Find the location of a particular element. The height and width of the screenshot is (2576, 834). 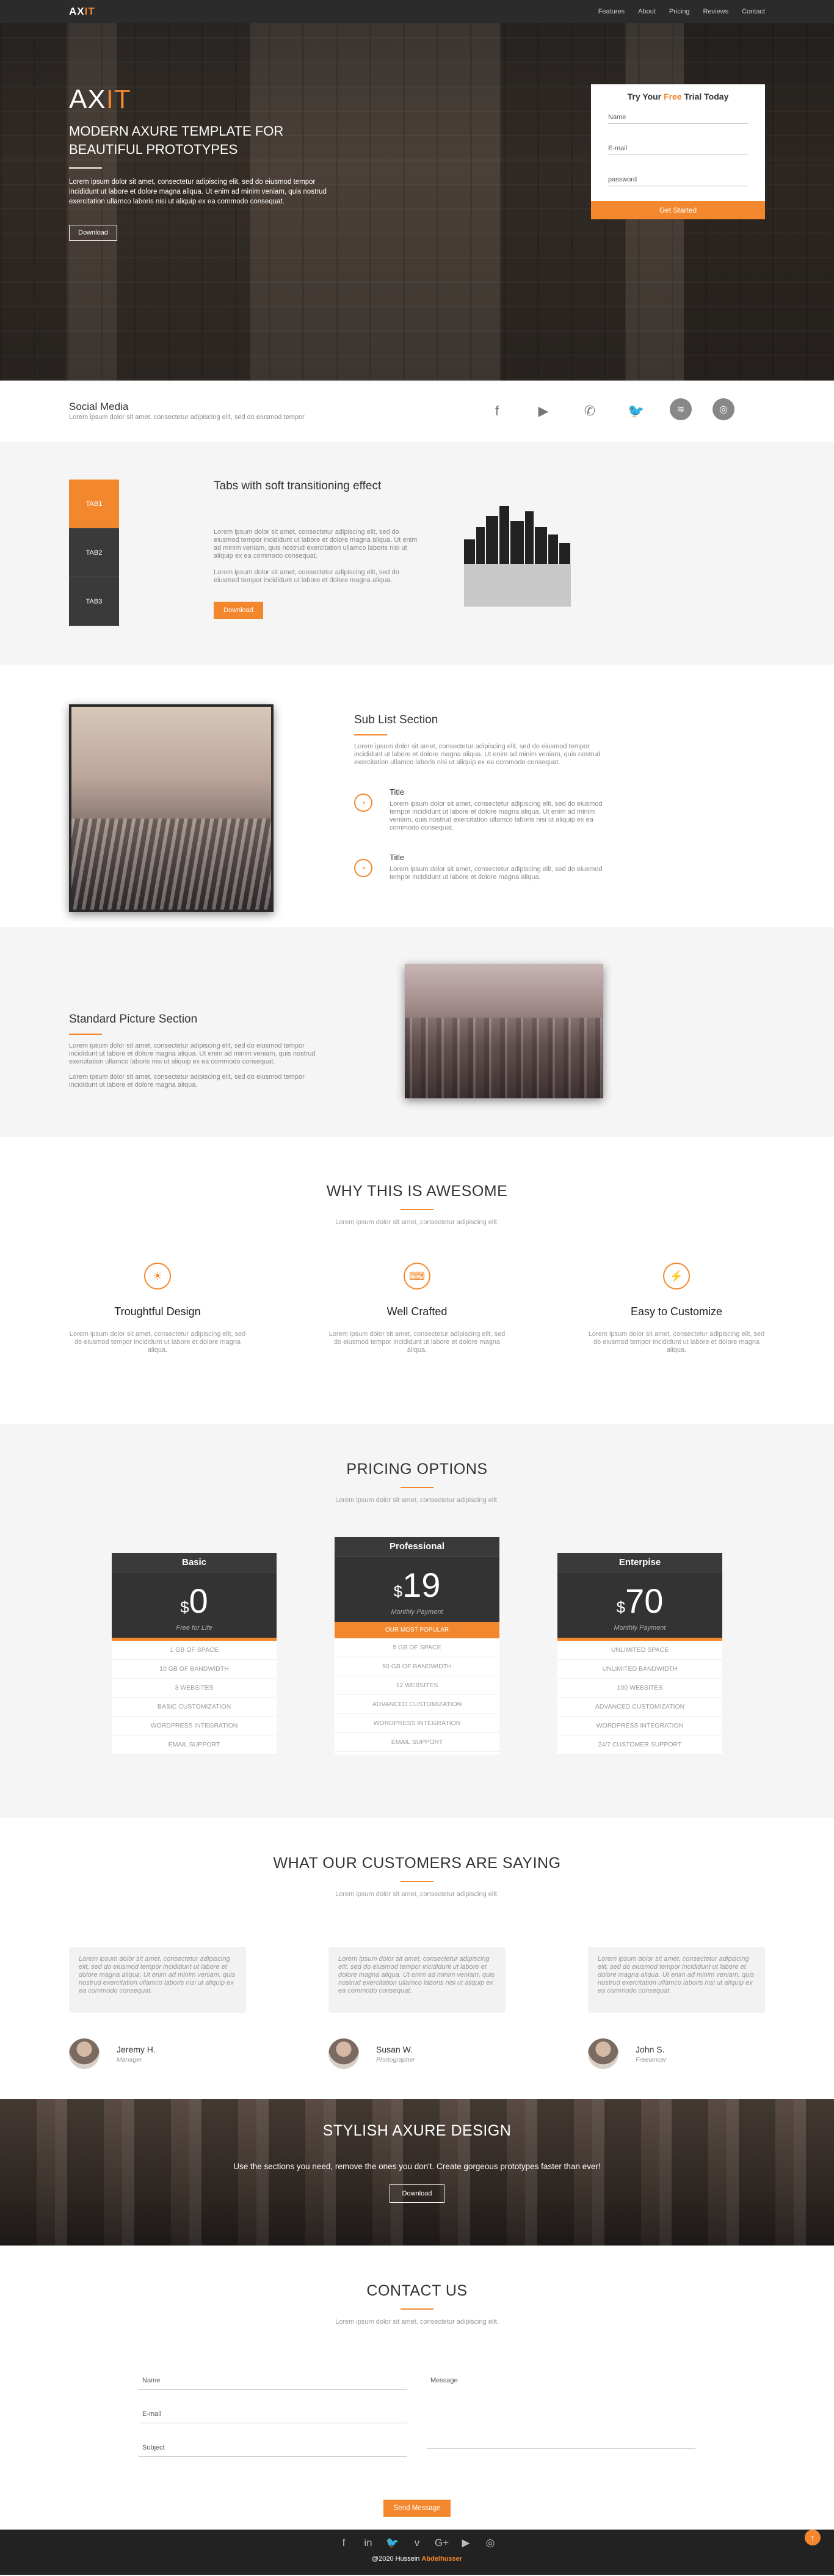

hero-download-button: Download is located at coordinates (93, 233).